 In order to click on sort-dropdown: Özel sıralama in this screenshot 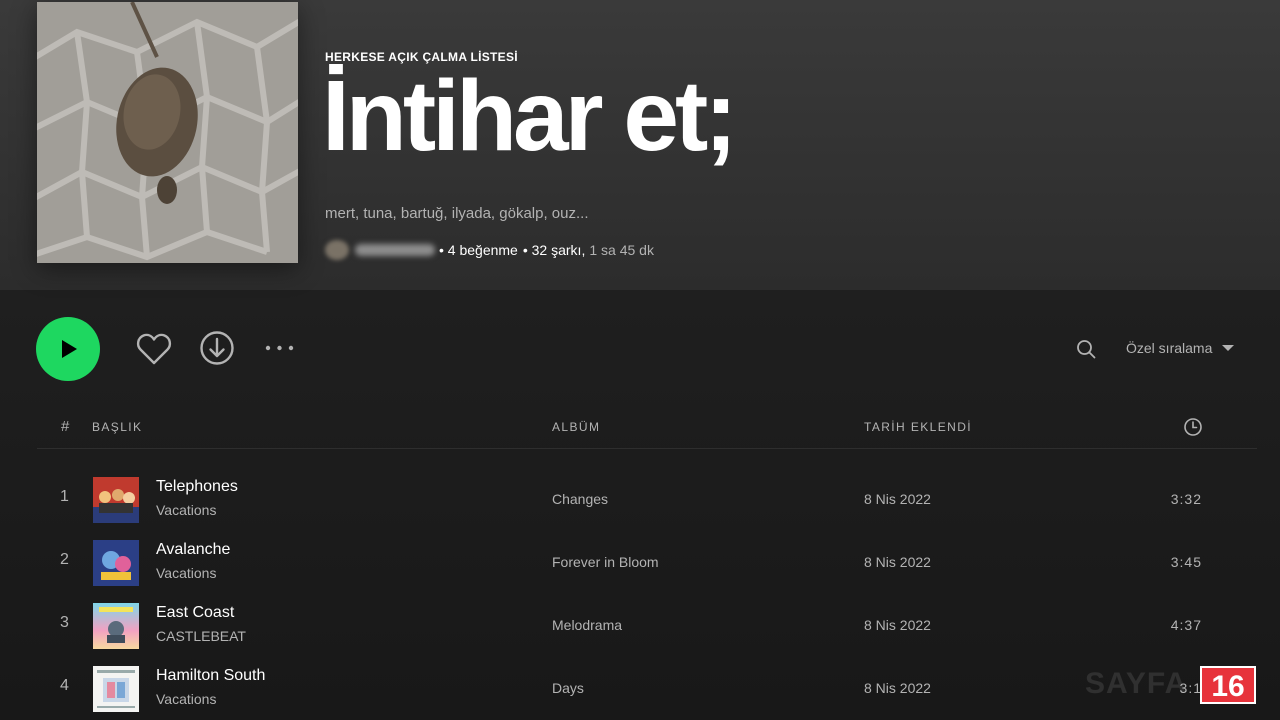, I will do `click(1180, 348)`.